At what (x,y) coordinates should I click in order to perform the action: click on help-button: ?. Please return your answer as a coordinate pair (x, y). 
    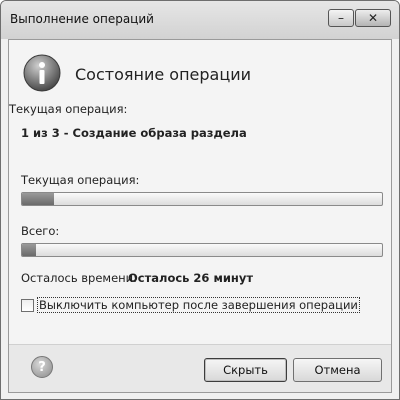
    Looking at the image, I should click on (42, 367).